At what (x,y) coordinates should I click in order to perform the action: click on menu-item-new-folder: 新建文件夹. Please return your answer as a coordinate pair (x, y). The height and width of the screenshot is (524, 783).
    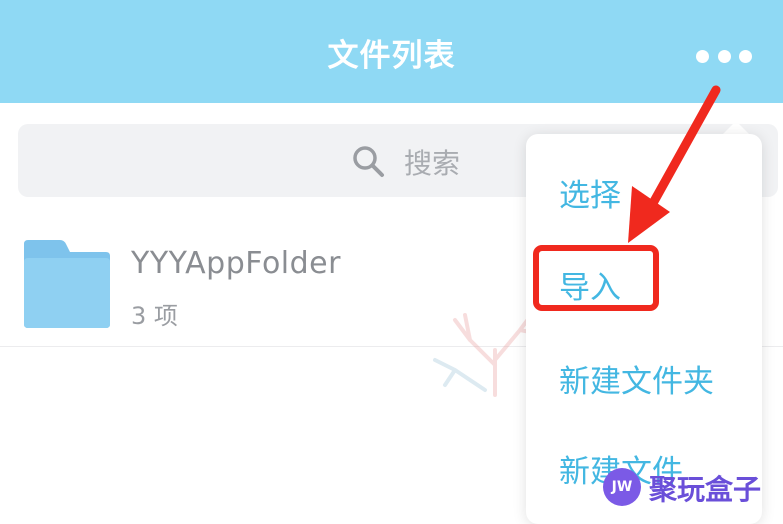
    Looking at the image, I should click on (636, 378).